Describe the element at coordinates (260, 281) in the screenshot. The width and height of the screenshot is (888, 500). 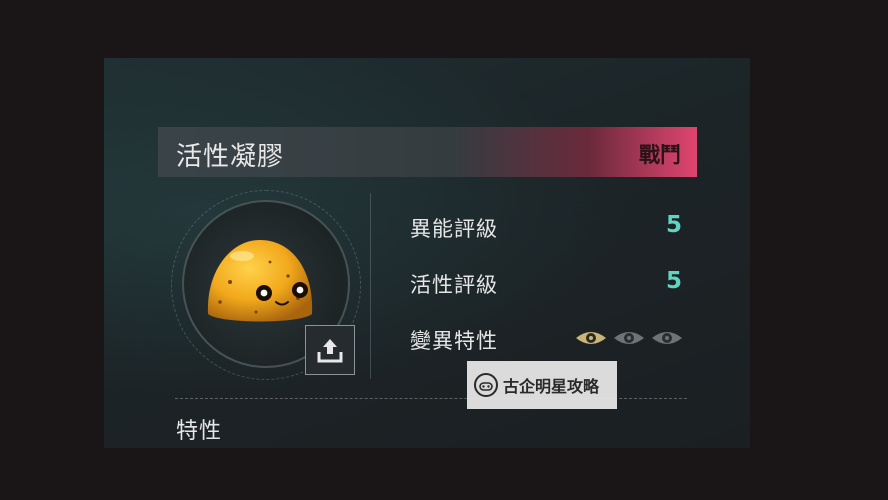
I see `gel-creature-image` at that location.